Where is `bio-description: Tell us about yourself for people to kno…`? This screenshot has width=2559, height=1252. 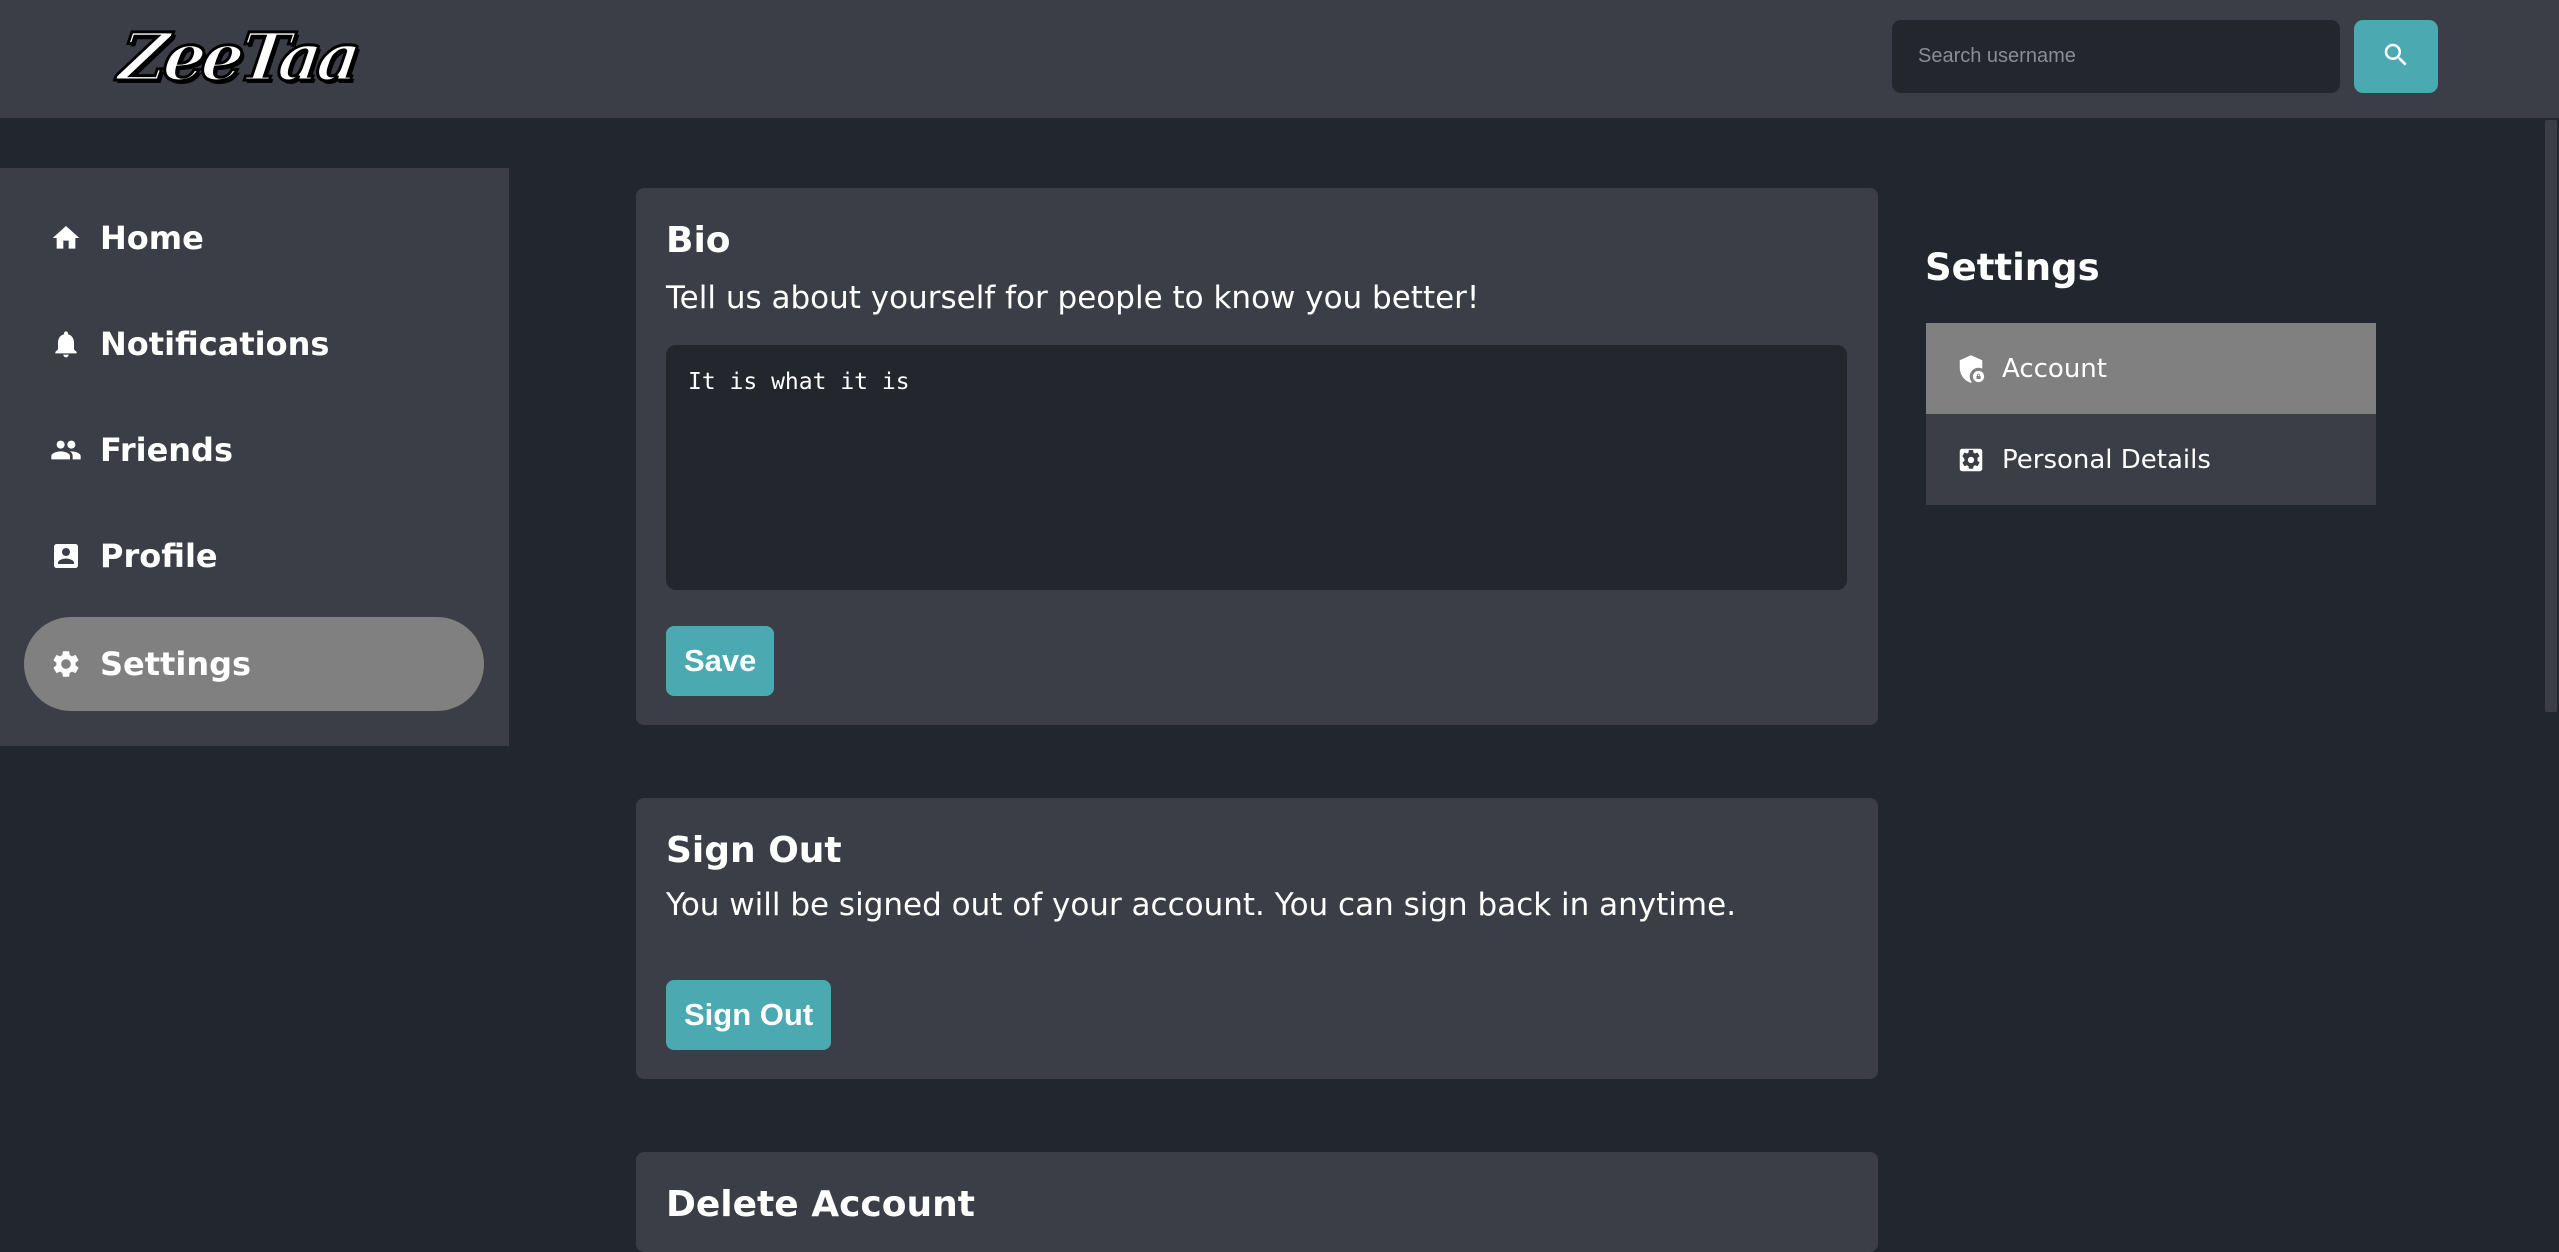
bio-description: Tell us about yourself for people to kno… is located at coordinates (1073, 298).